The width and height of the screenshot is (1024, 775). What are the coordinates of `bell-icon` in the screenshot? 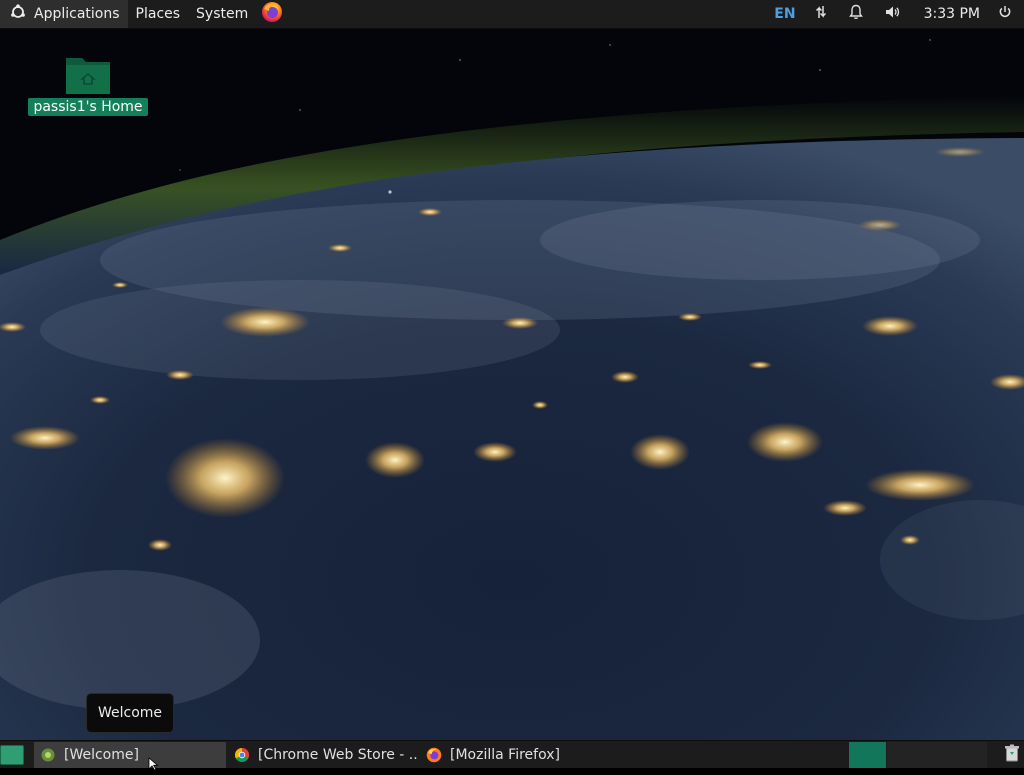 It's located at (856, 14).